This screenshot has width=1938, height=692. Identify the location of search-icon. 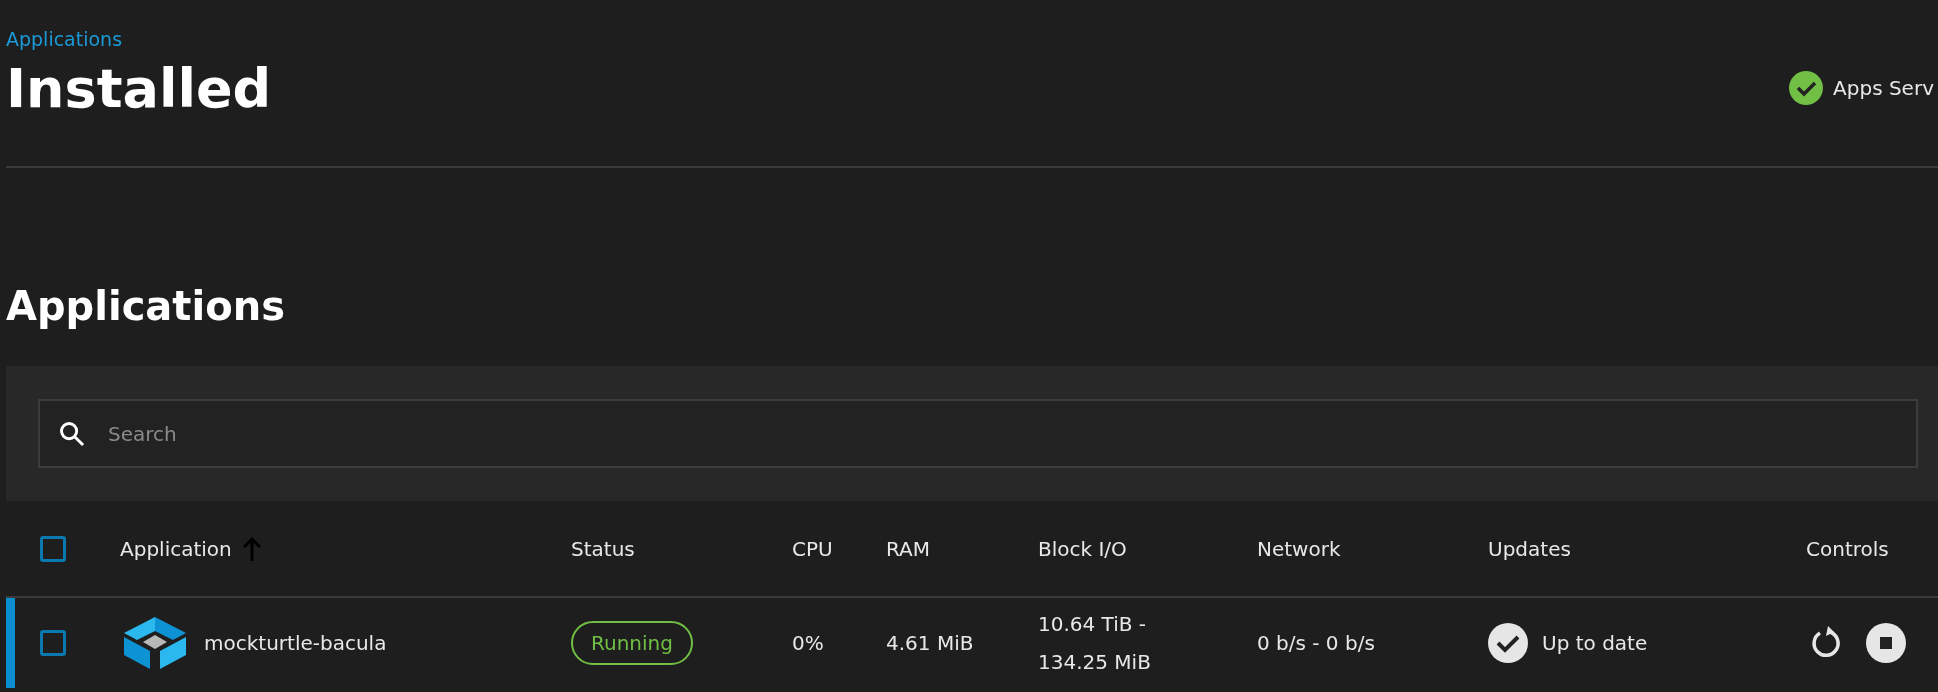
(72, 433).